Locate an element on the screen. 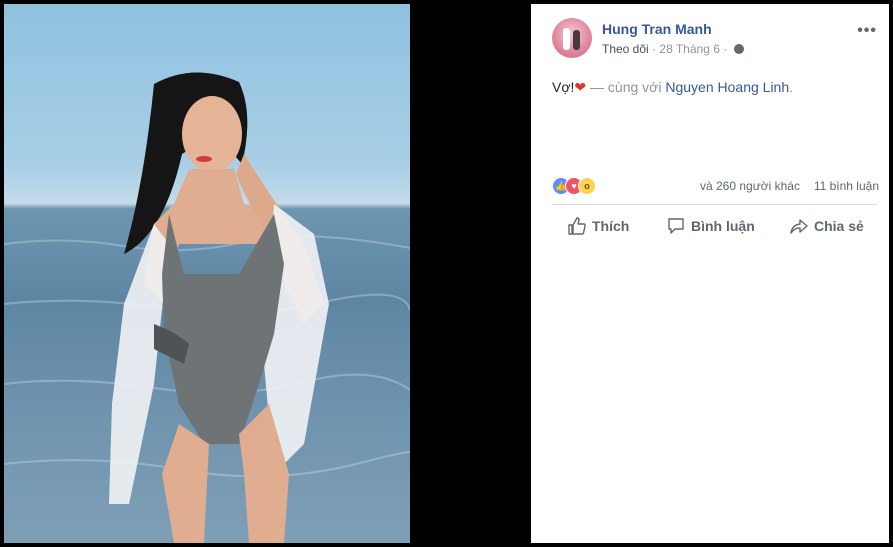 This screenshot has width=893, height=547. globe-icon is located at coordinates (738, 49).